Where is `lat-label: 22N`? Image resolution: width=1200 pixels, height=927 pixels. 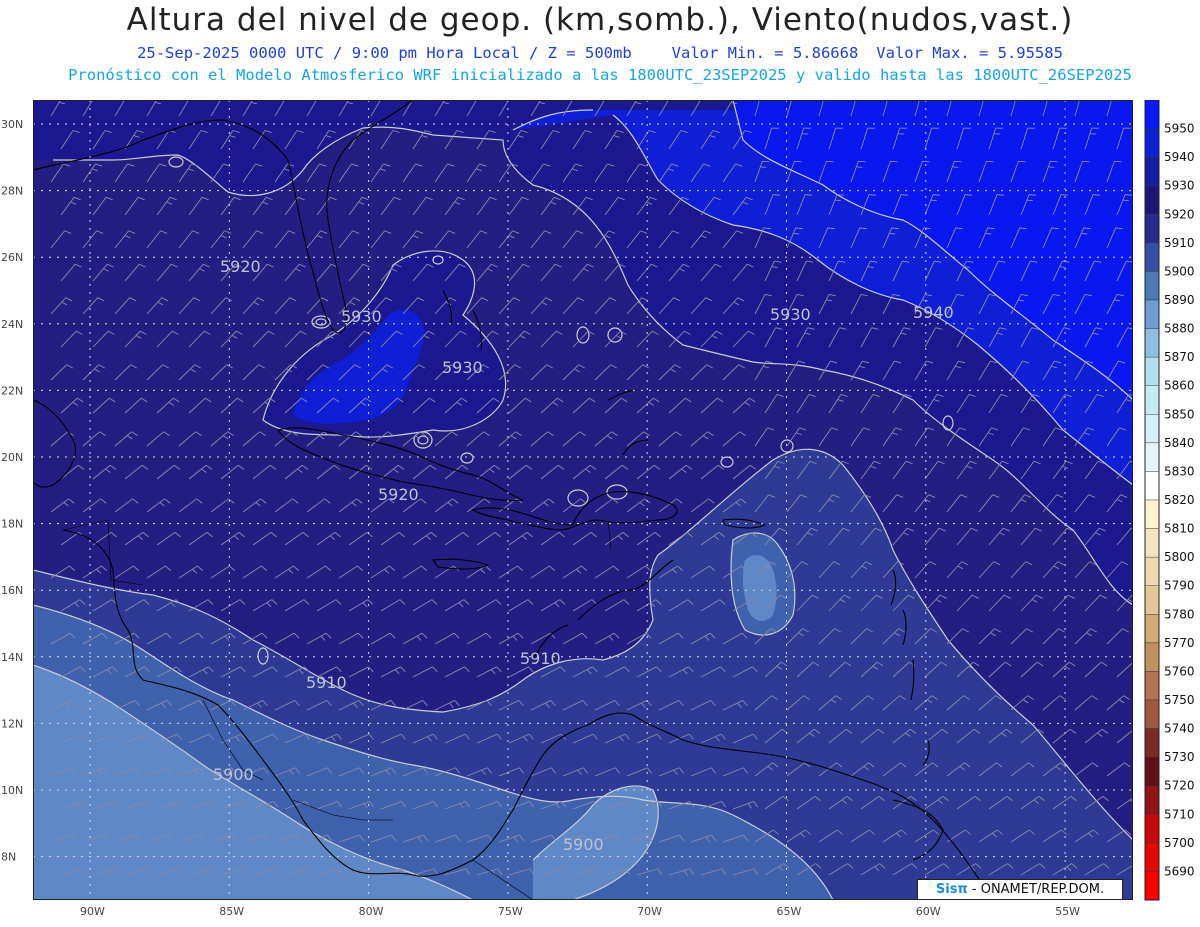 lat-label: 22N is located at coordinates (12, 390).